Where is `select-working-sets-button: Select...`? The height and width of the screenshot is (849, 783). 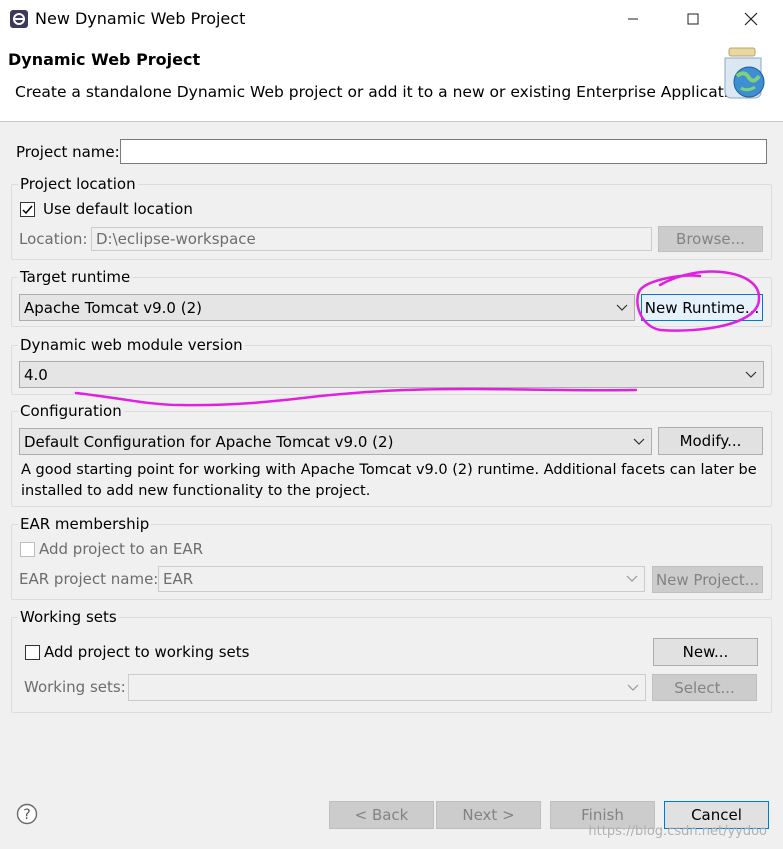
select-working-sets-button: Select... is located at coordinates (704, 687).